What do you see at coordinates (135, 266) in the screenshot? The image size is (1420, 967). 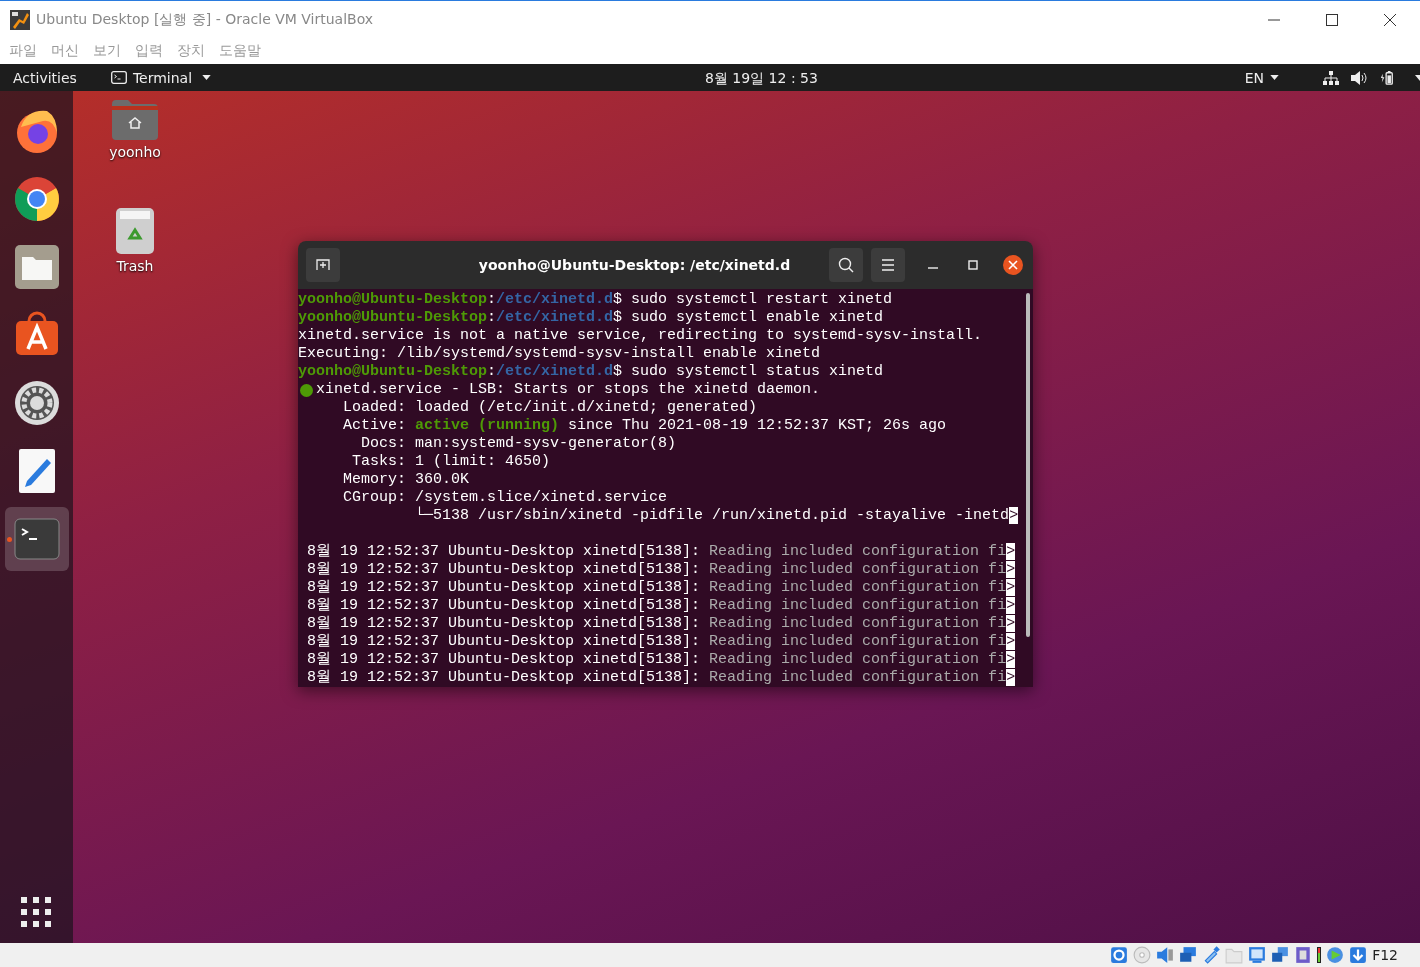 I see `desktop-icon-label: Trash` at bounding box center [135, 266].